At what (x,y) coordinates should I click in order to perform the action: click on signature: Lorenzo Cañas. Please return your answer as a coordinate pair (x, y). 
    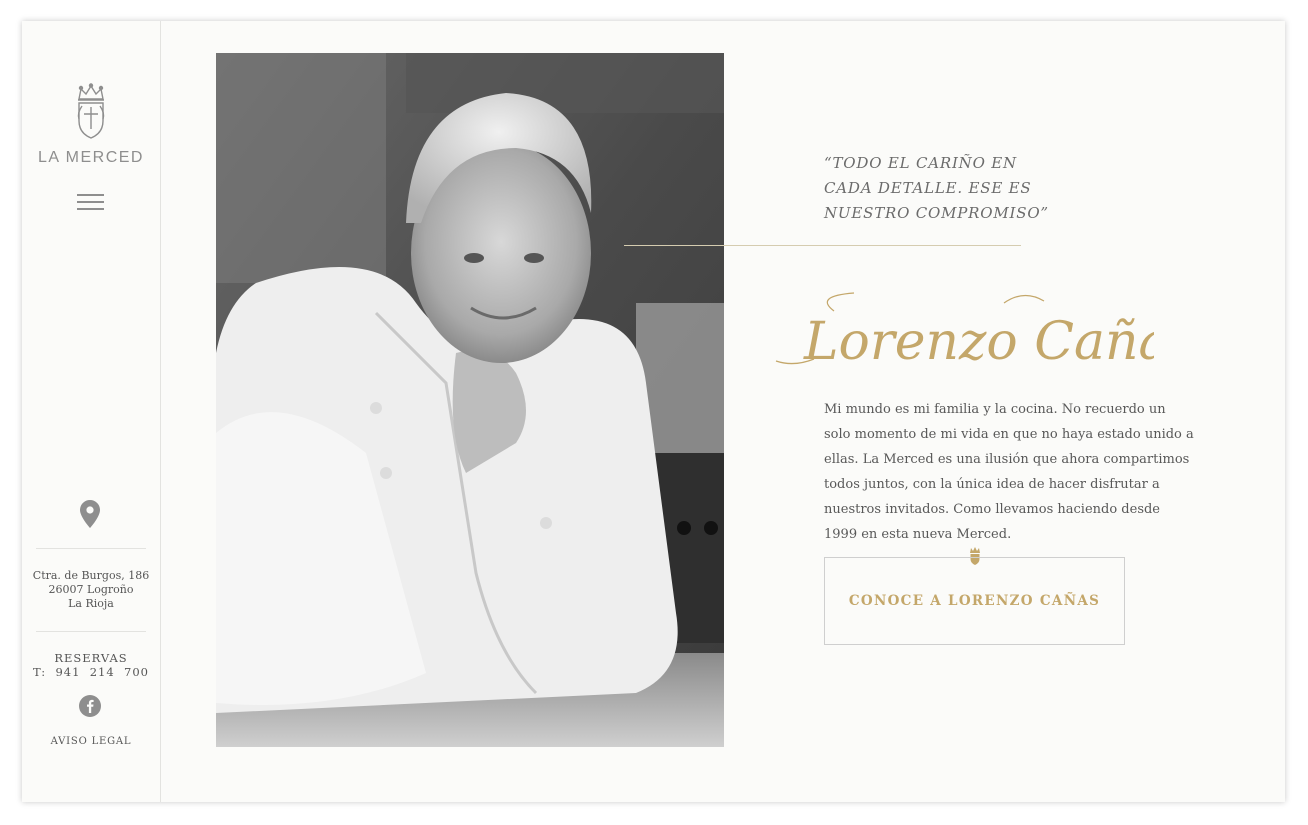
    Looking at the image, I should click on (964, 332).